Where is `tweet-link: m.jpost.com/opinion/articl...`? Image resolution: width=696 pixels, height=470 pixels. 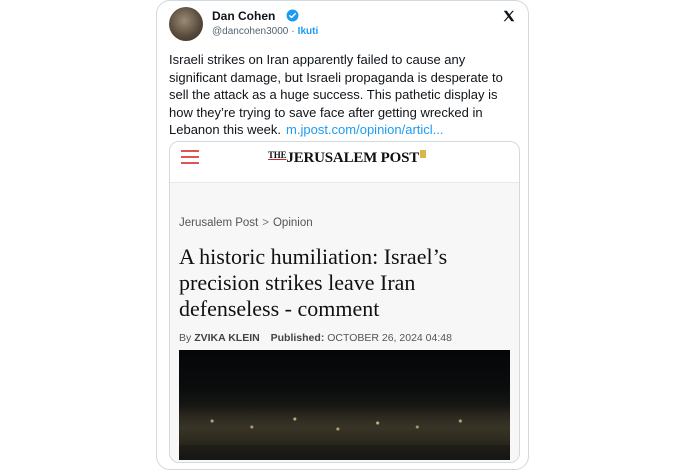 tweet-link: m.jpost.com/opinion/articl... is located at coordinates (365, 129).